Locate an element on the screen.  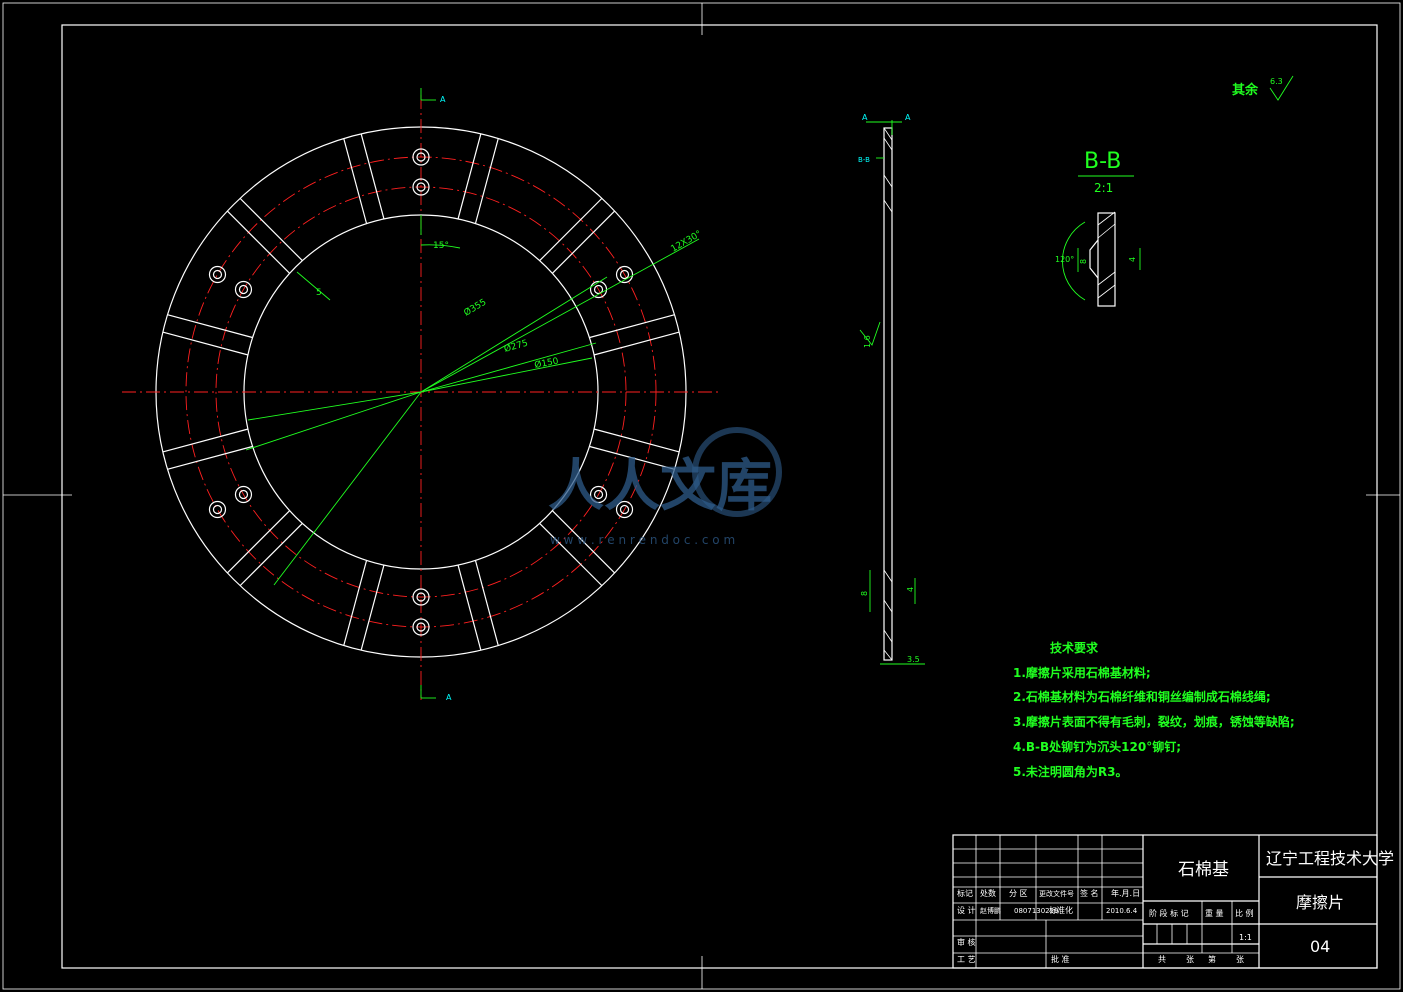
tb-craft: 工 艺 is located at coordinates (966, 959).